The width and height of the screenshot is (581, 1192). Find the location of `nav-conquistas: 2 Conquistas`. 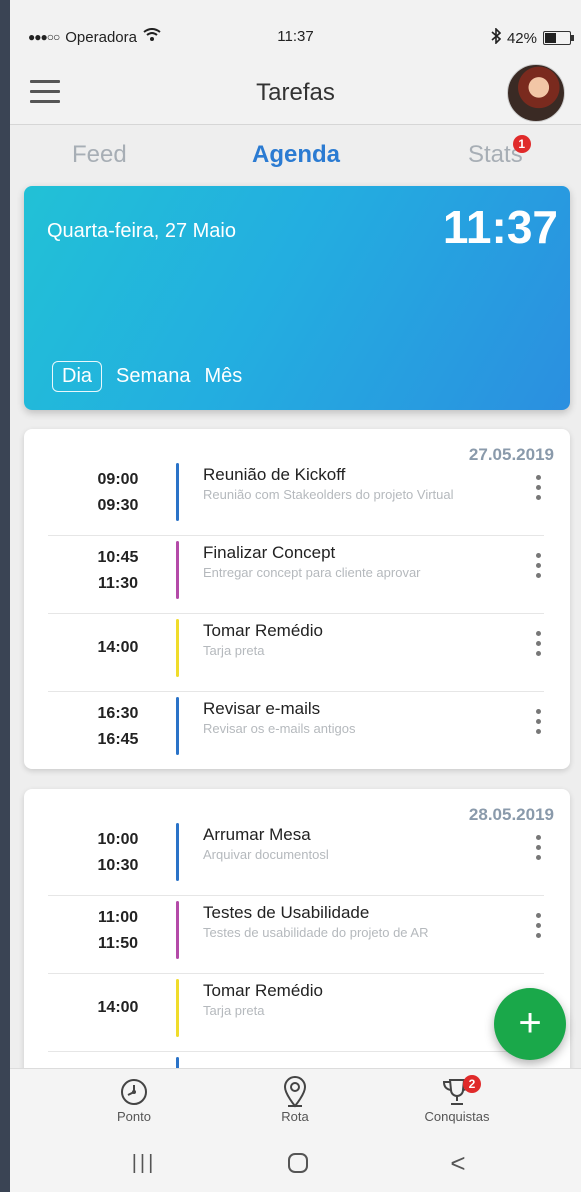

nav-conquistas: 2 Conquistas is located at coordinates (457, 1099).